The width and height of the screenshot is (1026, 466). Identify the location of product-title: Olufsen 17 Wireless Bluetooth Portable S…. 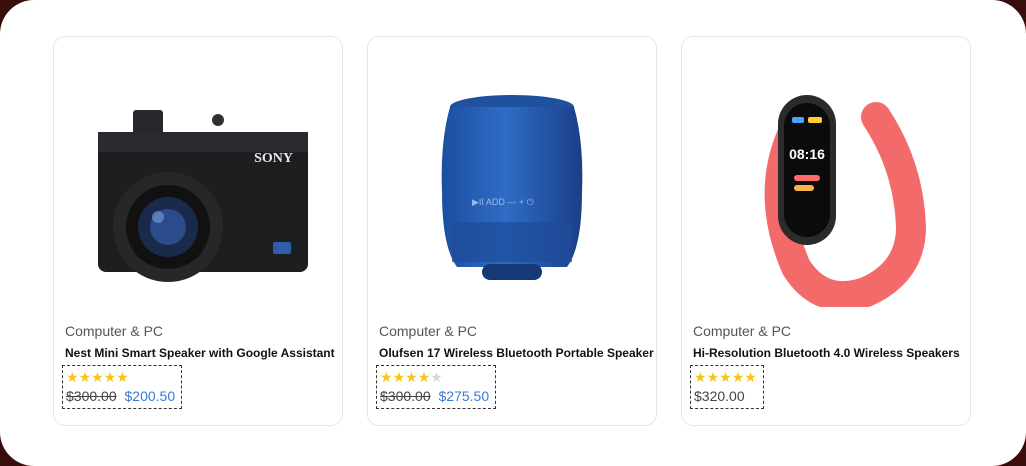
(516, 353).